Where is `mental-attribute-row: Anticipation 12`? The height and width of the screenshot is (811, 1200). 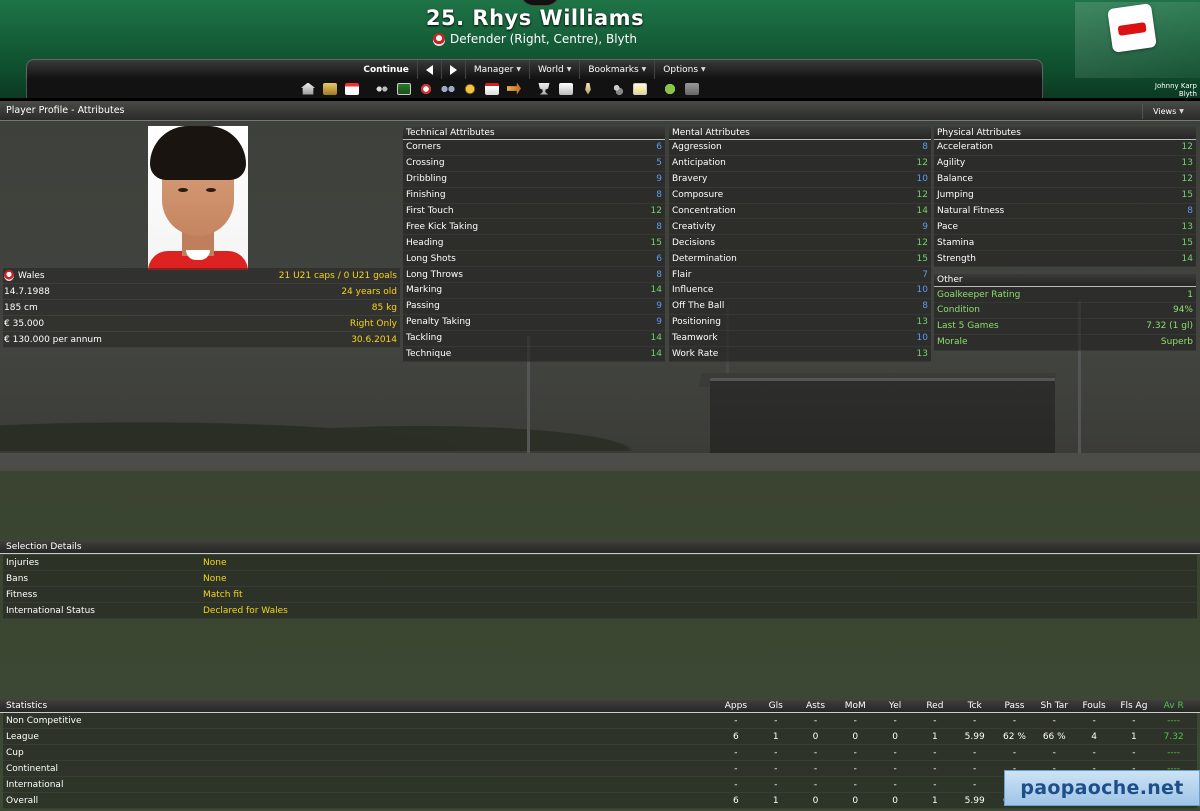
mental-attribute-row: Anticipation 12 is located at coordinates (800, 163).